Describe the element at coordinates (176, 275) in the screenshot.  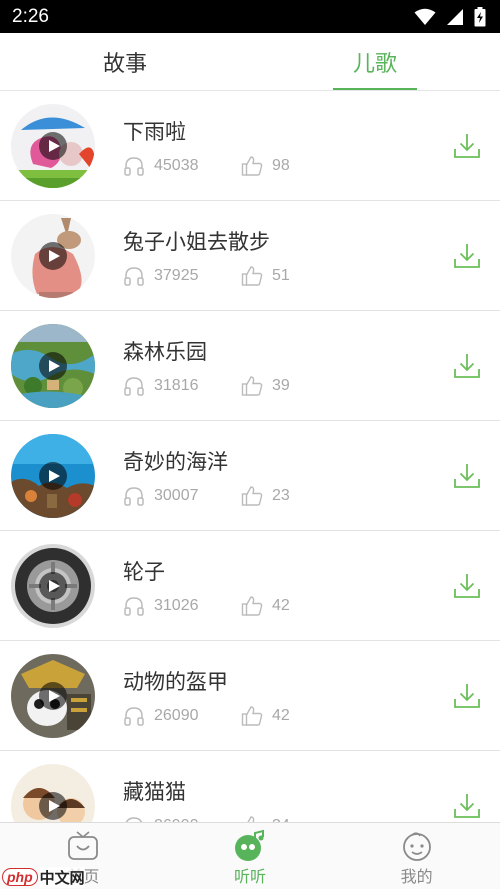
I see `play-count: 37925` at that location.